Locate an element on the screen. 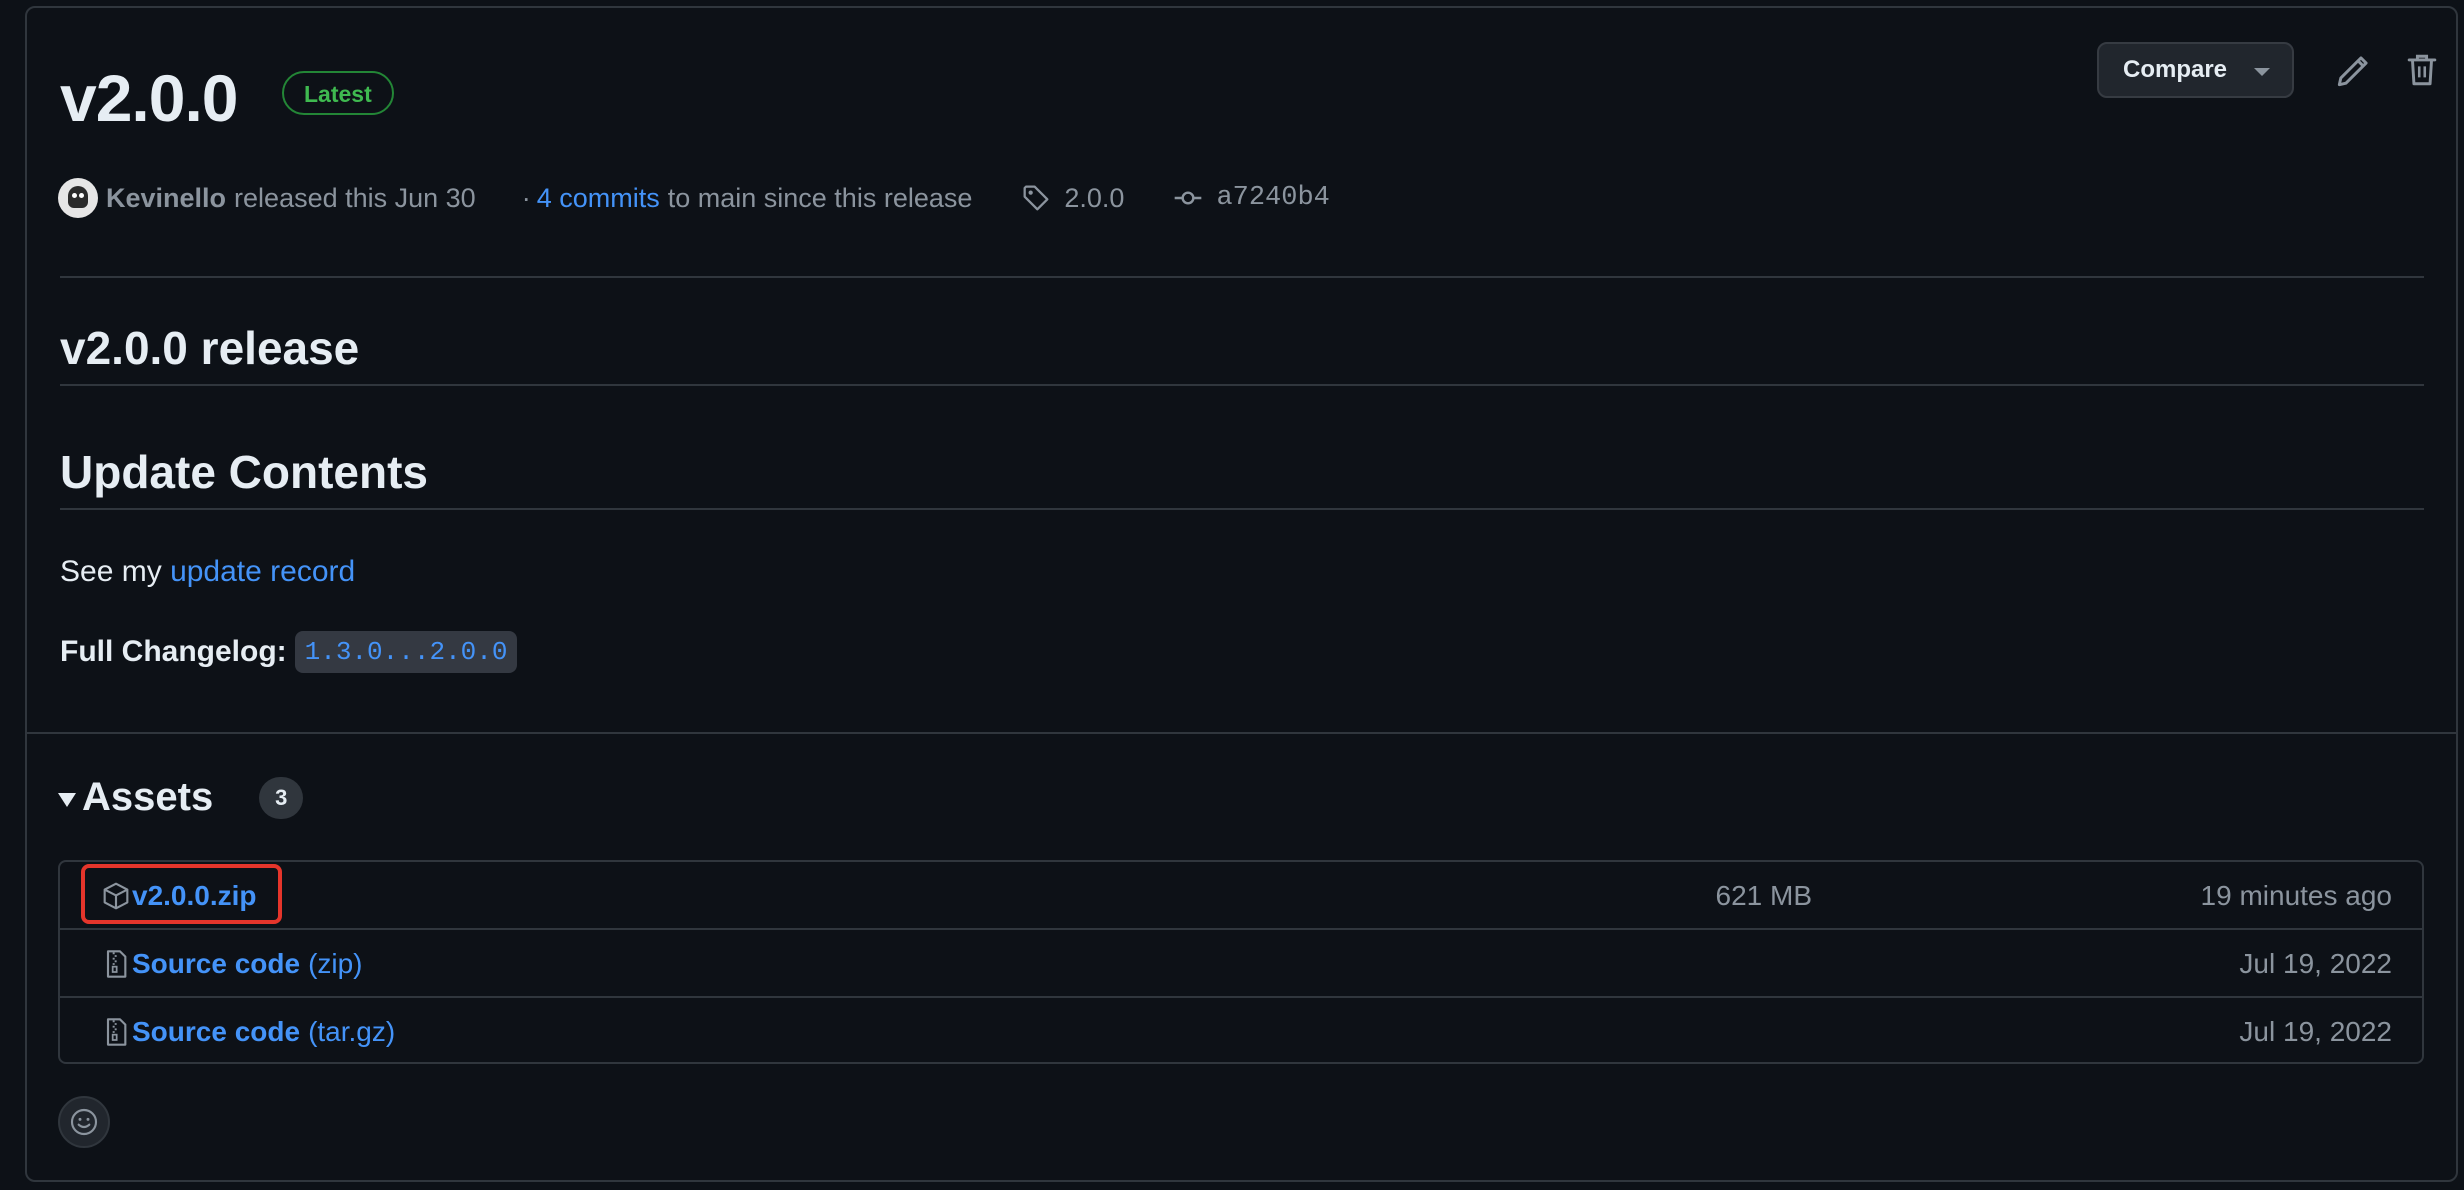 This screenshot has height=1190, width=2464. update-contents-heading: Update Contents is located at coordinates (244, 472).